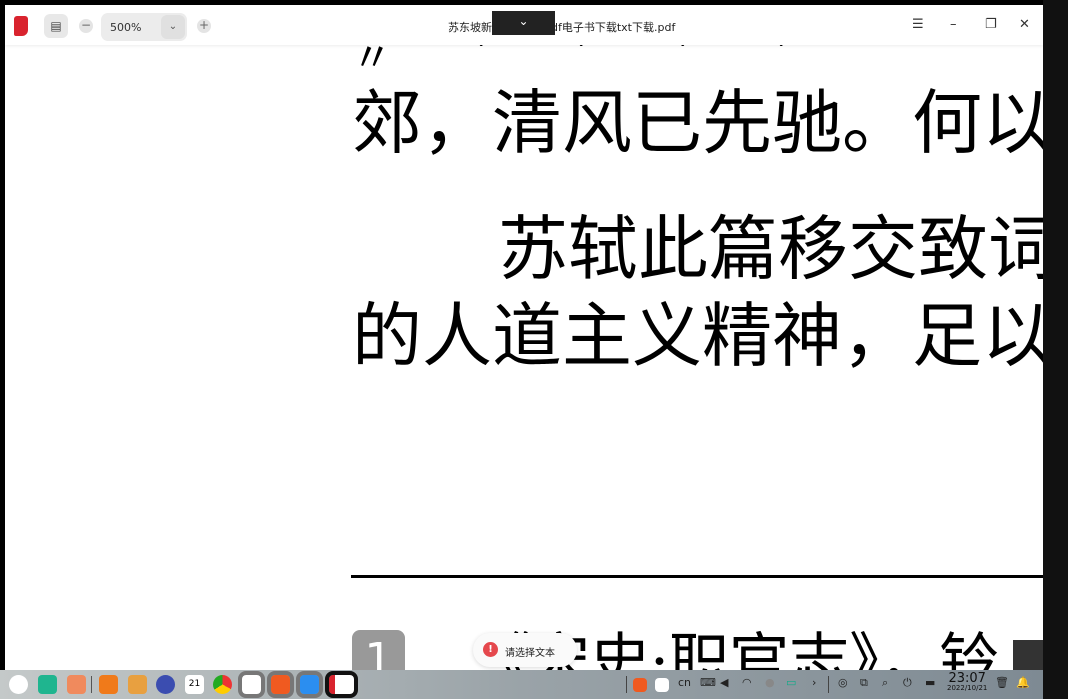 Image resolution: width=1068 pixels, height=699 pixels. Describe the element at coordinates (662, 685) in the screenshot. I see `netdisk-tray-icon` at that location.